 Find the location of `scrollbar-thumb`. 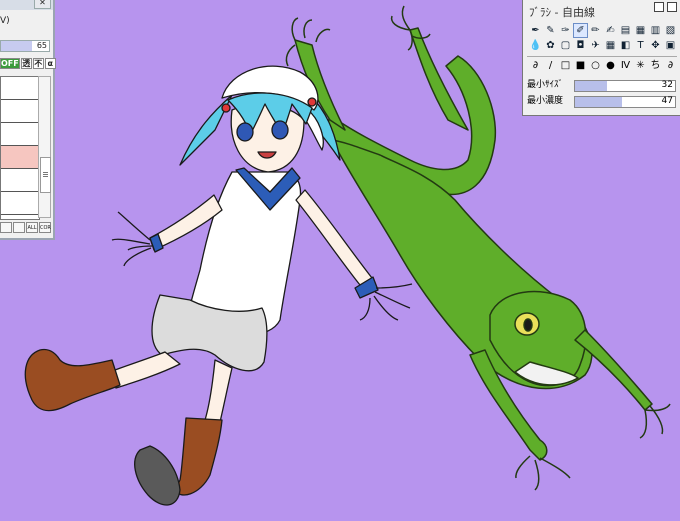

scrollbar-thumb is located at coordinates (45, 175).